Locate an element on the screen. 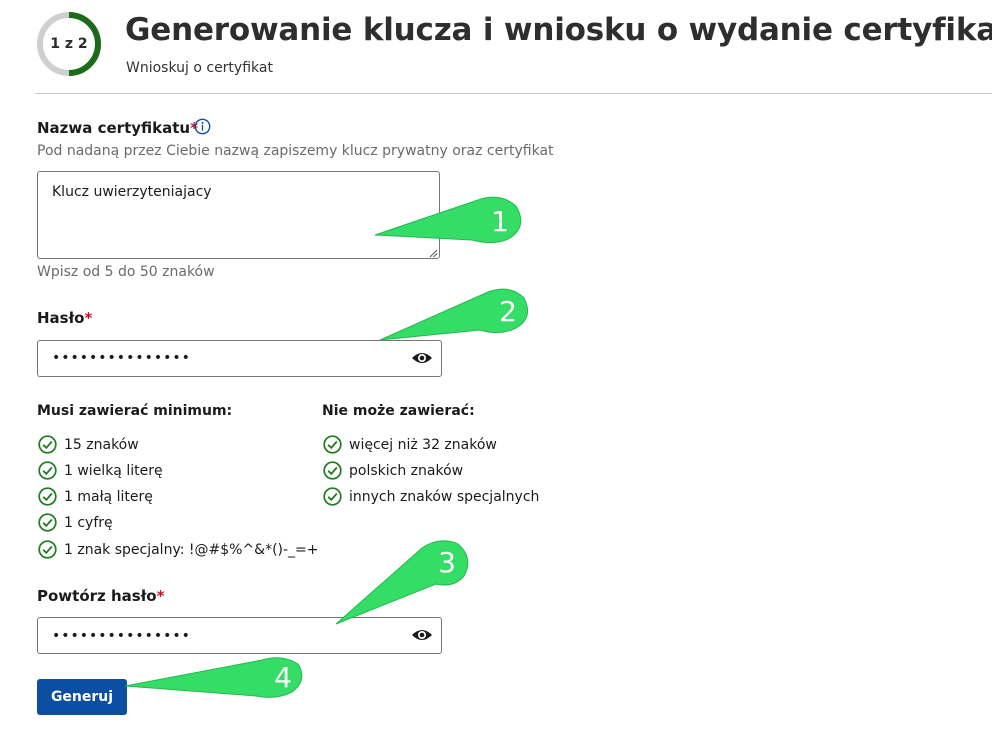 The height and width of the screenshot is (732, 992). step-indicator: 1 z 2 is located at coordinates (69, 44).